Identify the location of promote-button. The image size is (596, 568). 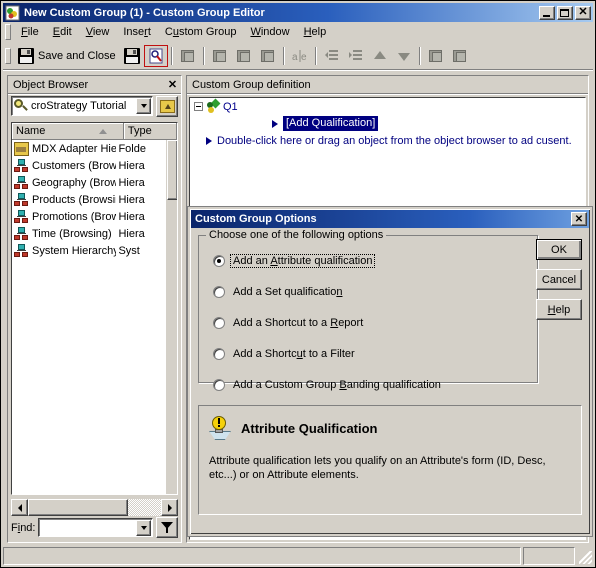
(332, 56).